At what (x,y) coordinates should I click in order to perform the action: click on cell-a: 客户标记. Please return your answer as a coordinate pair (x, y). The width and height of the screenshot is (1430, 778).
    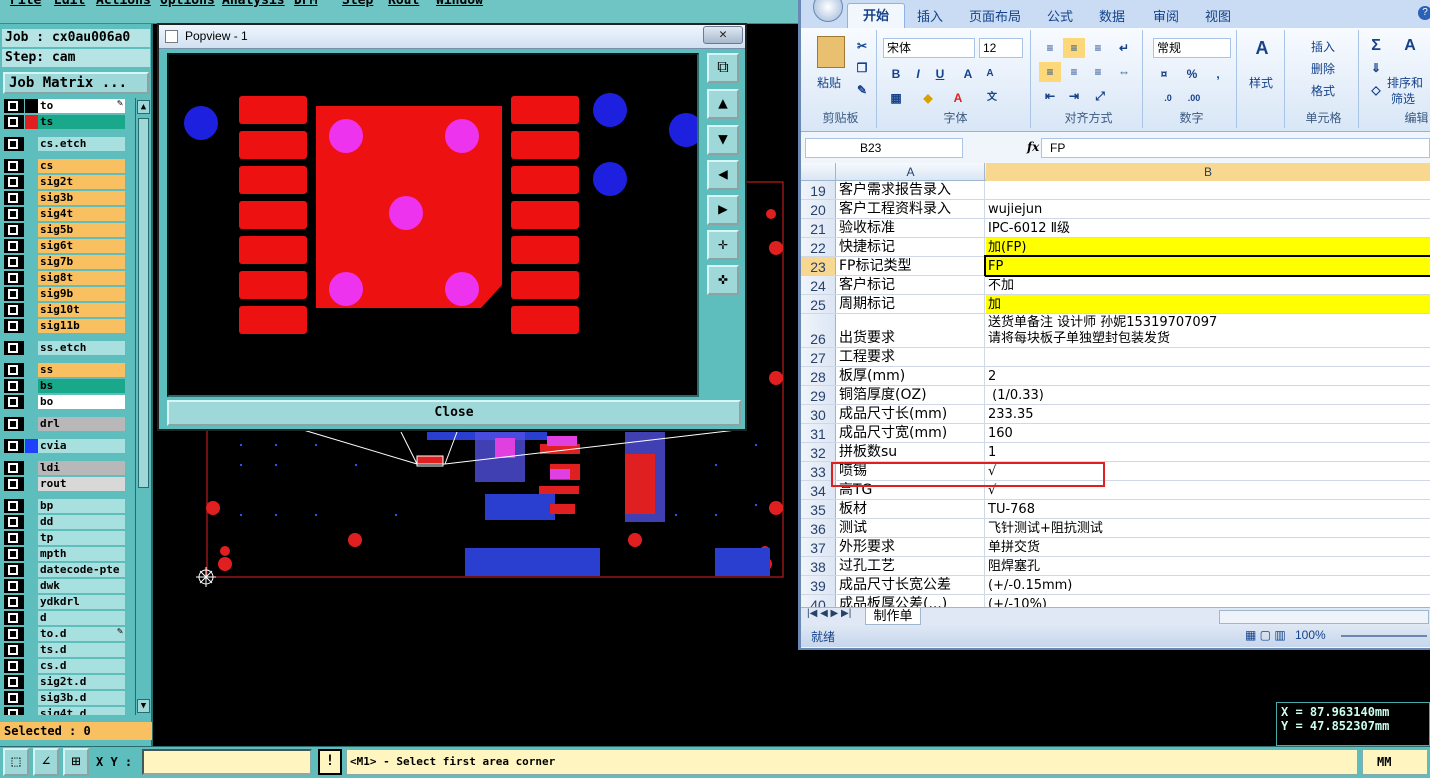
    Looking at the image, I should click on (911, 285).